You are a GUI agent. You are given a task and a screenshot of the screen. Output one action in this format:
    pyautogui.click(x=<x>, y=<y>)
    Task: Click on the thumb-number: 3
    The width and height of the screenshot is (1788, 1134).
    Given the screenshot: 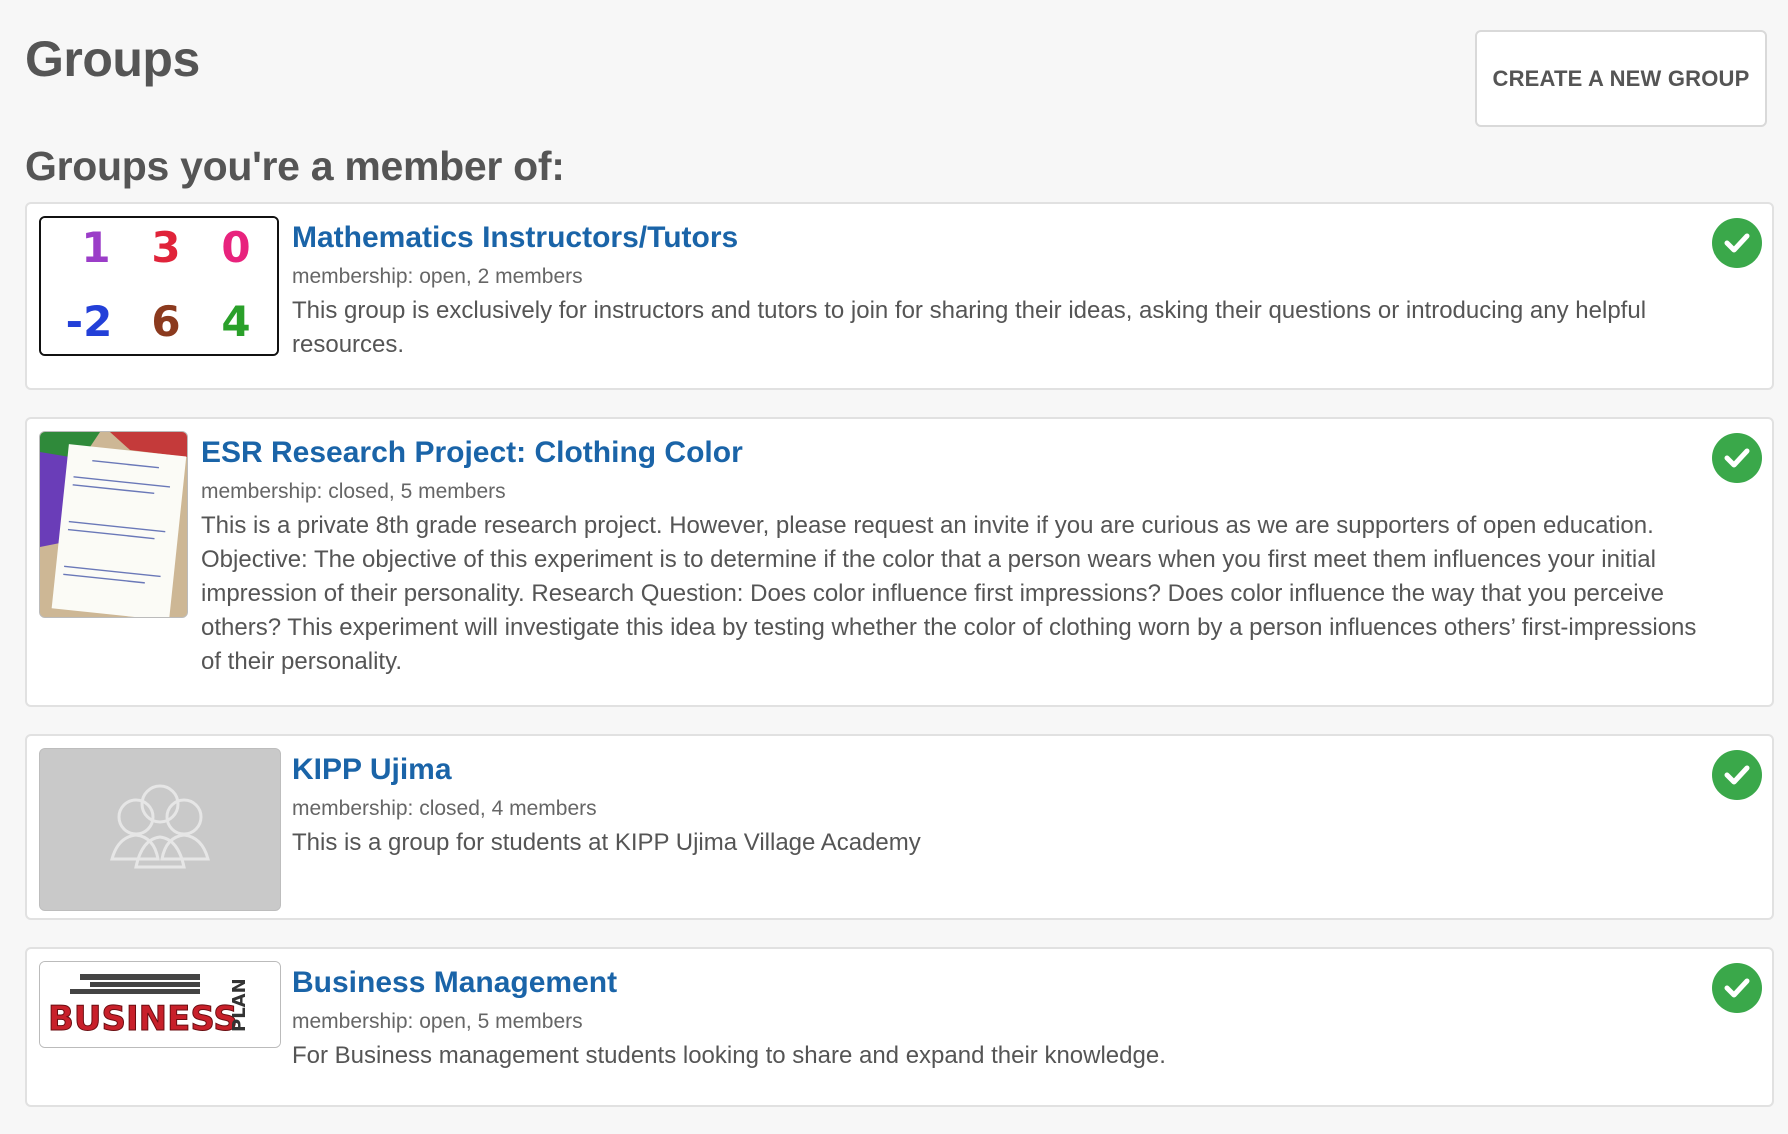 What is the action you would take?
    pyautogui.click(x=165, y=247)
    